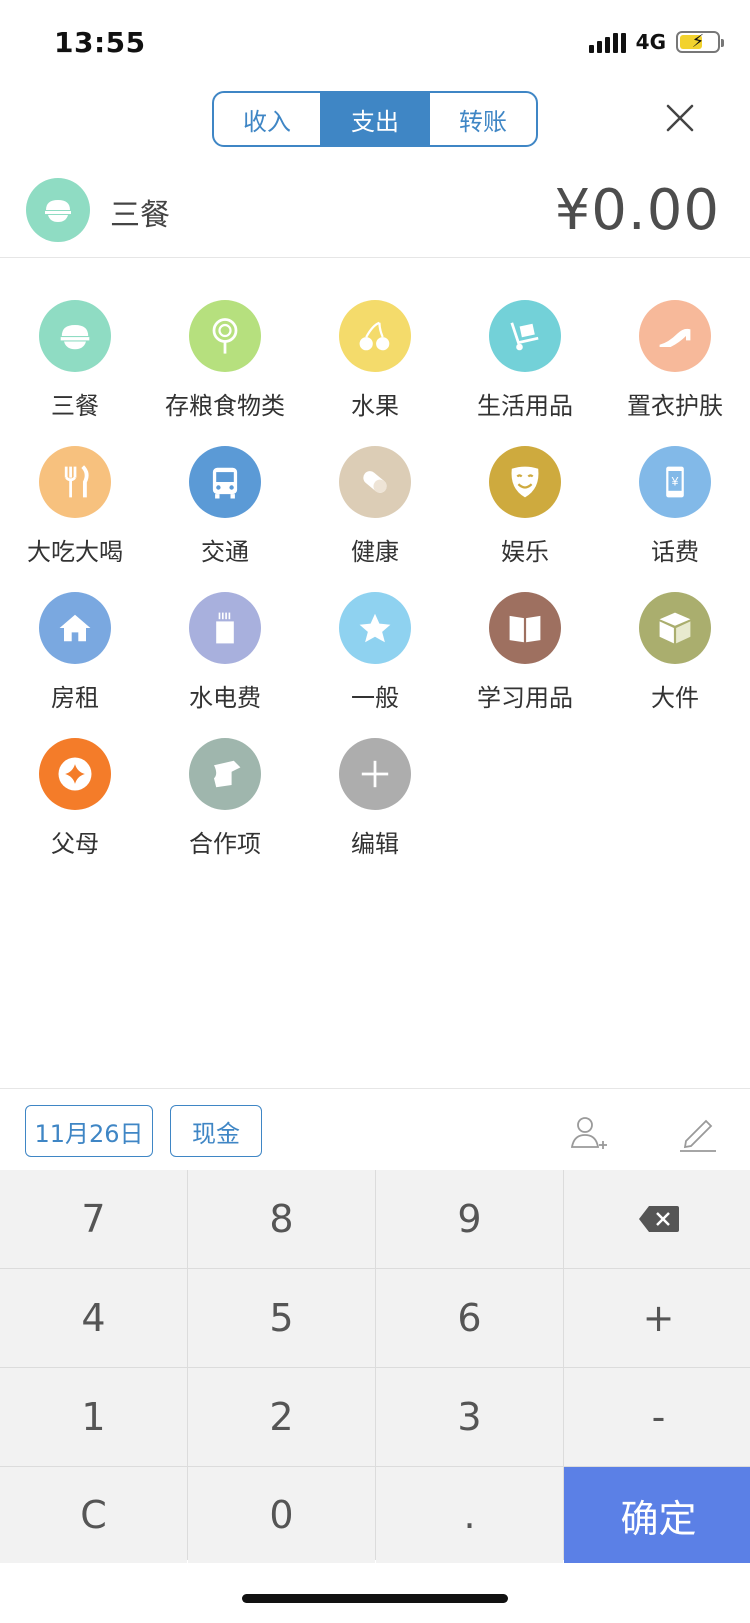 The width and height of the screenshot is (750, 1623). Describe the element at coordinates (469, 1417) in the screenshot. I see `key-3: 3` at that location.